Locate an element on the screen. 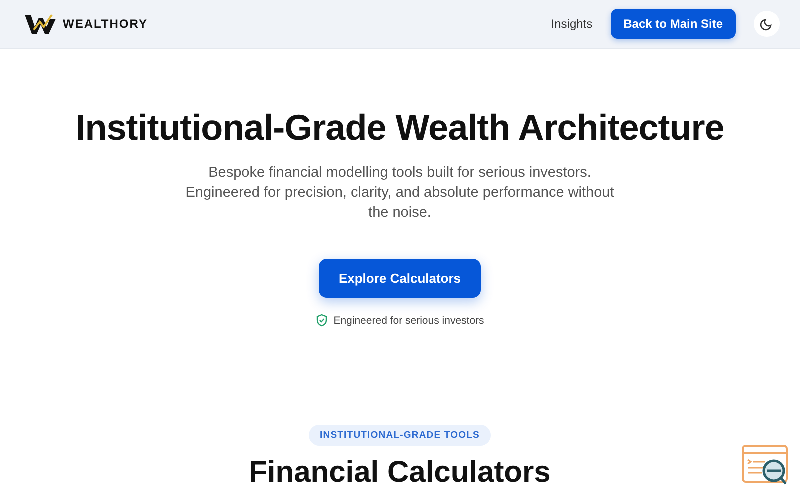 This screenshot has width=800, height=500. back-button: Back to Main Site is located at coordinates (673, 24).